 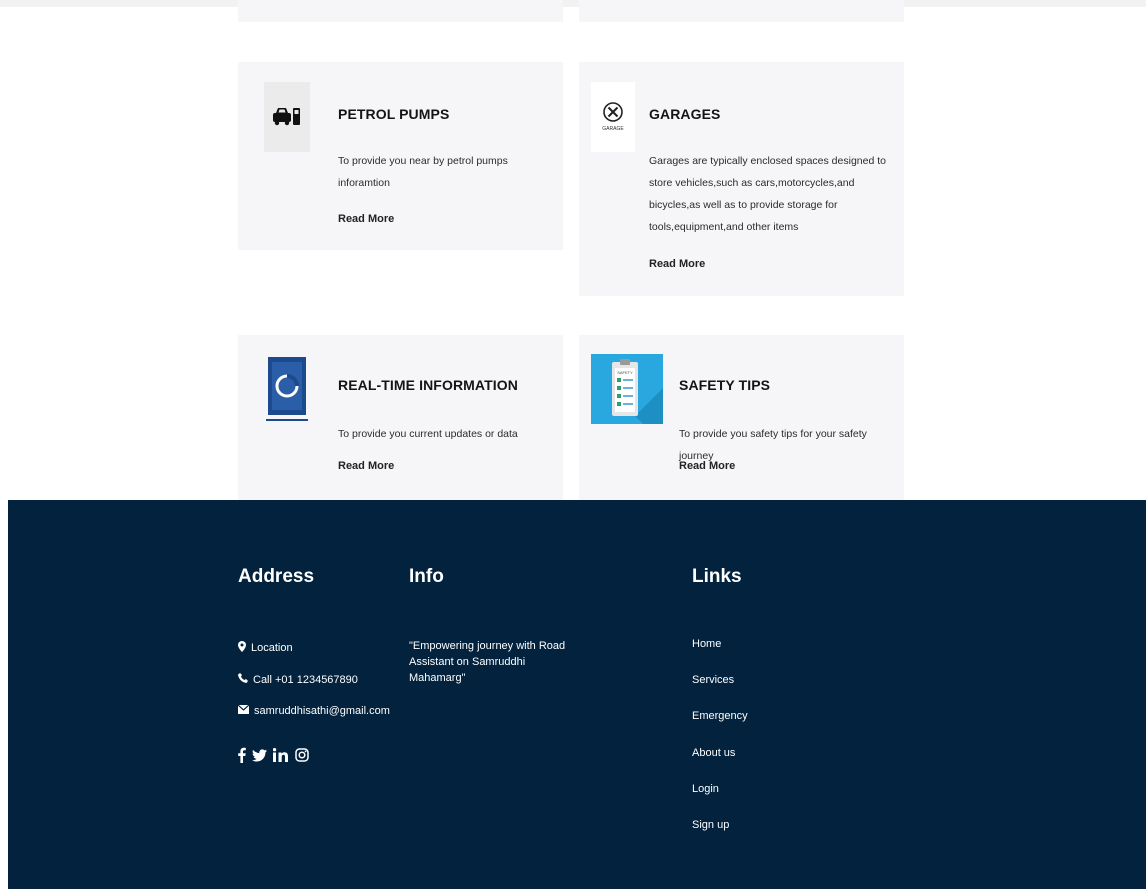 What do you see at coordinates (276, 576) in the screenshot?
I see `footer-address-heading: Address` at bounding box center [276, 576].